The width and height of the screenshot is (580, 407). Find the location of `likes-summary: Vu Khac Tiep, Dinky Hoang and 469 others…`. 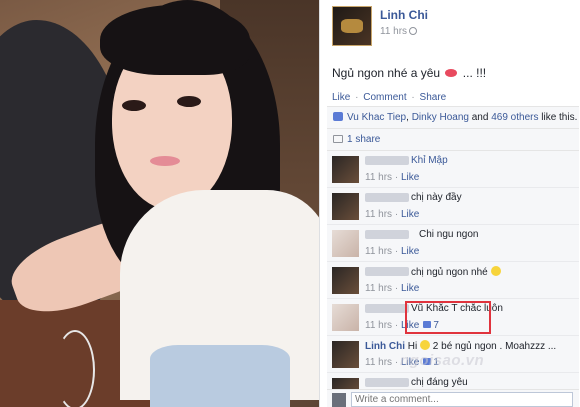

likes-summary: Vu Khac Tiep, Dinky Hoang and 469 others… is located at coordinates (453, 118).